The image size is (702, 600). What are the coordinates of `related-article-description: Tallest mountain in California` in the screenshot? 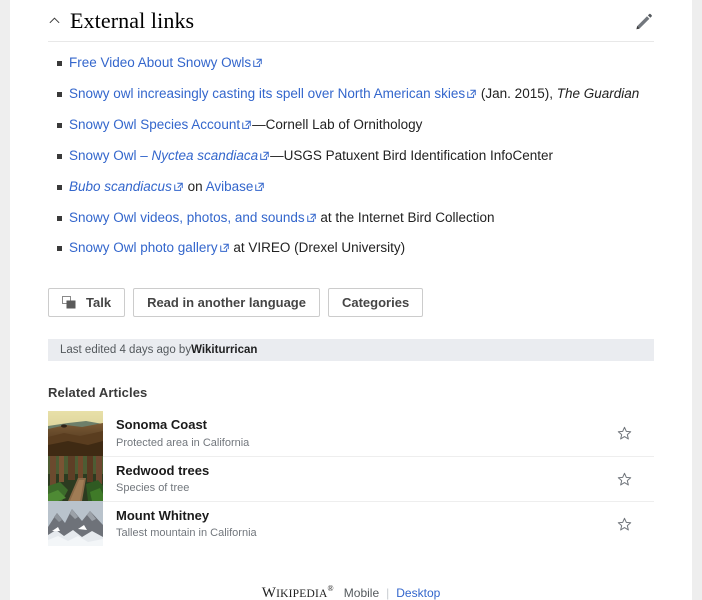 It's located at (186, 533).